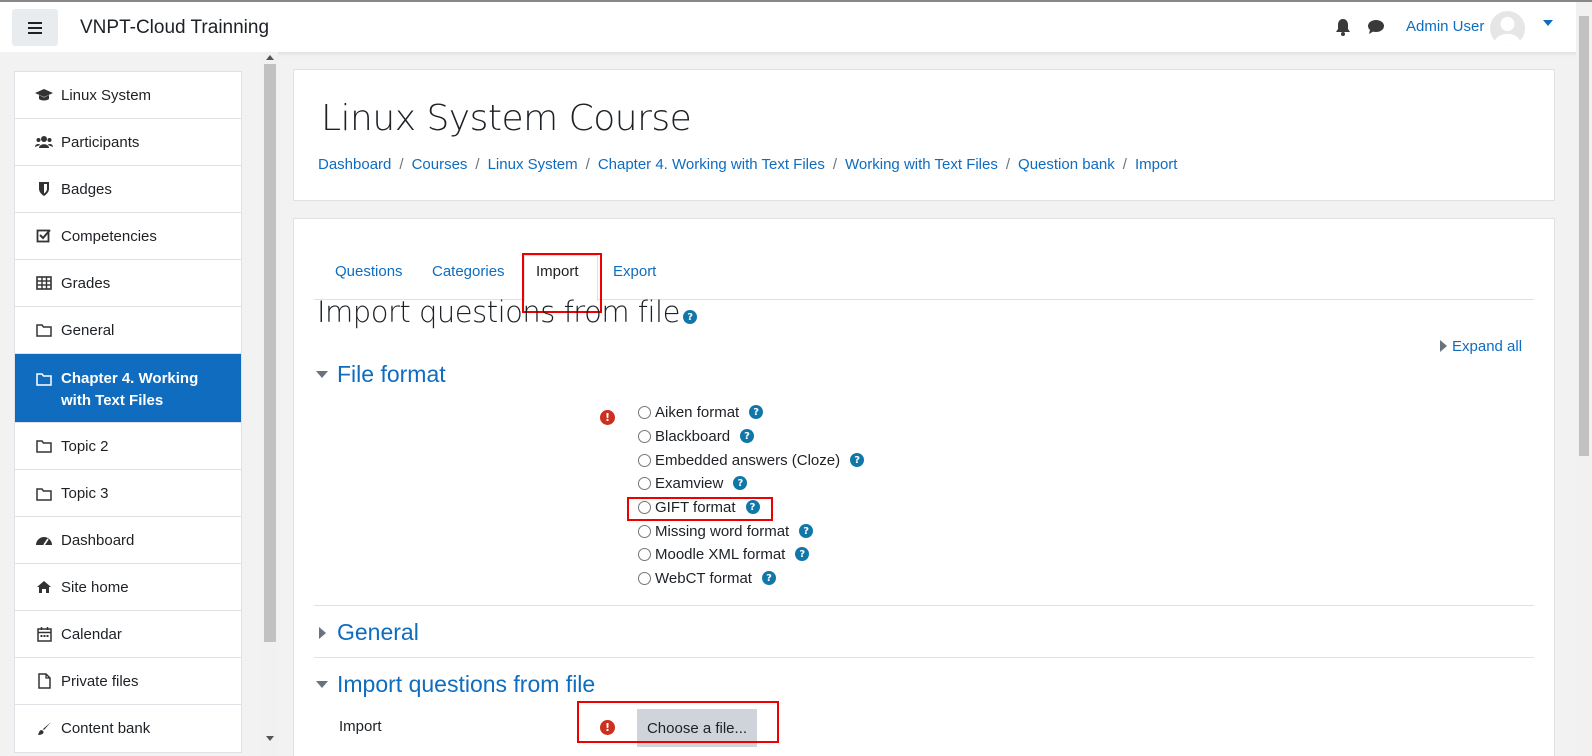 The width and height of the screenshot is (1592, 756). Describe the element at coordinates (693, 436) in the screenshot. I see `radio-label: Blackboard` at that location.